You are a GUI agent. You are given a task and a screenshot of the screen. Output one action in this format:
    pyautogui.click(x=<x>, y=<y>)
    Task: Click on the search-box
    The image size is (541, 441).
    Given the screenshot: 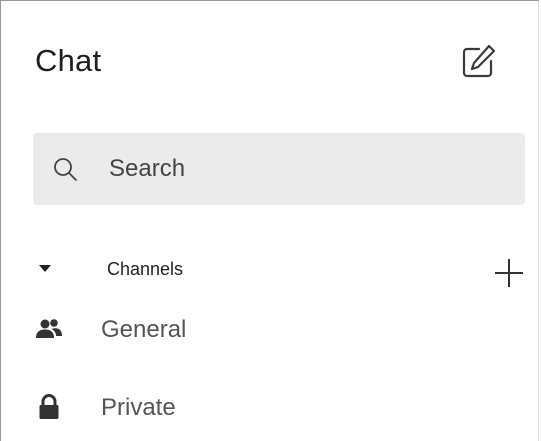 What is the action you would take?
    pyautogui.click(x=279, y=169)
    